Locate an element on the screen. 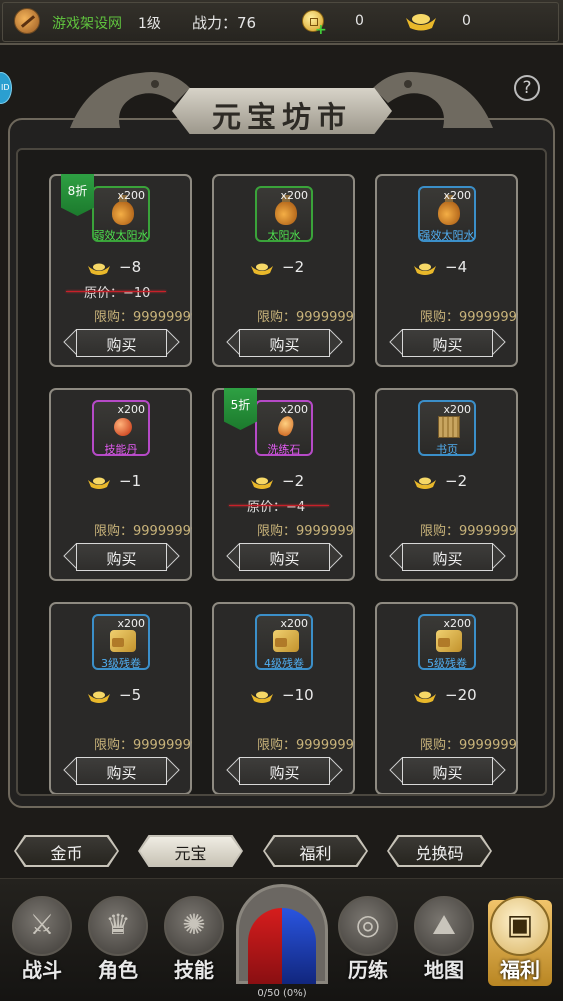 The height and width of the screenshot is (1001, 563). item-name: 洗练石 is located at coordinates (284, 449).